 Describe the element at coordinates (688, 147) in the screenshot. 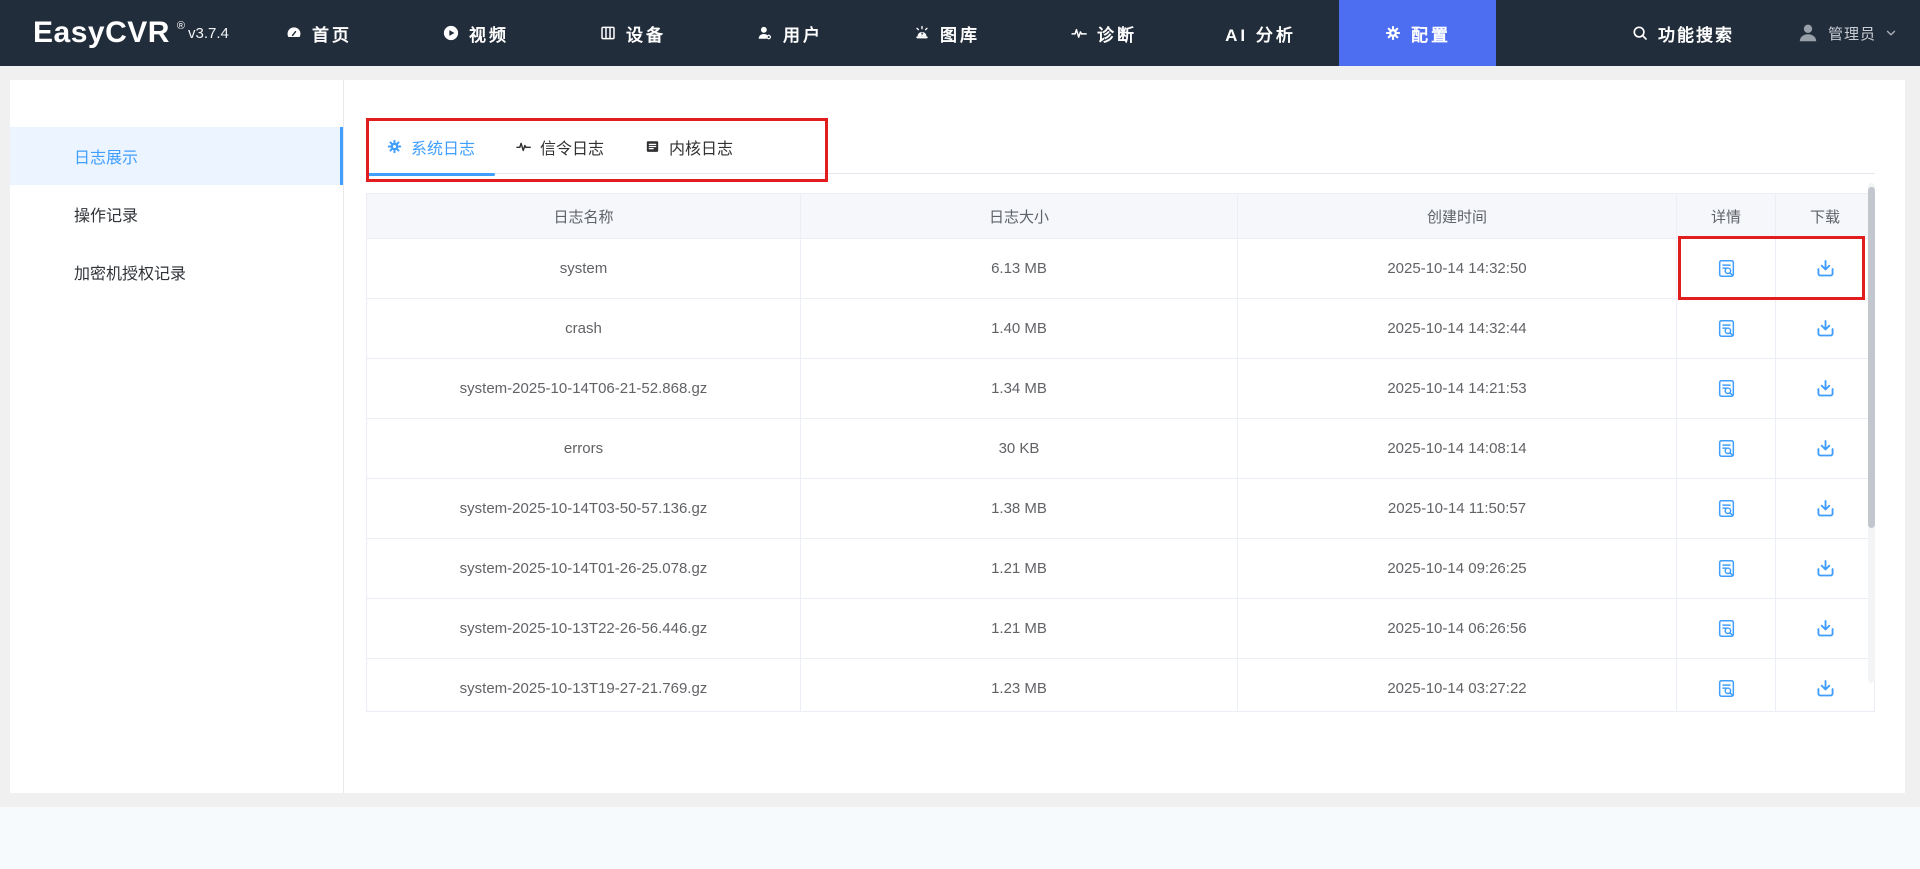

I see `tab-kernel-log: 内核日志` at that location.